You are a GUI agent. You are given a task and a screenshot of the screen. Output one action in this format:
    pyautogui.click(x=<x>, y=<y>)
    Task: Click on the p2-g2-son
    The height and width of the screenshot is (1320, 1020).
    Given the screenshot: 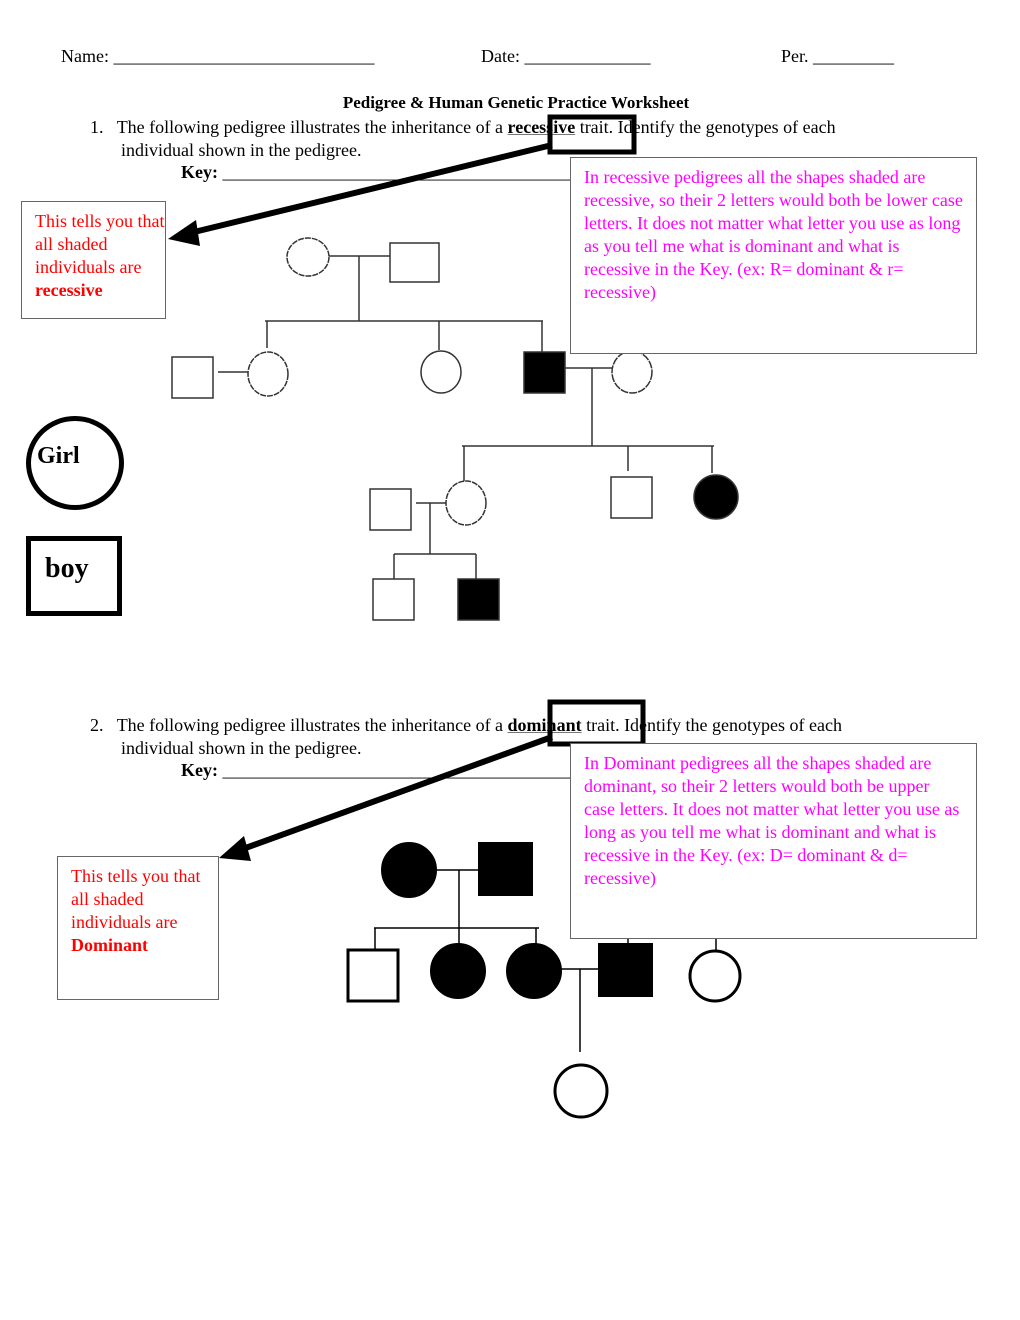 What is the action you would take?
    pyautogui.click(x=373, y=975)
    